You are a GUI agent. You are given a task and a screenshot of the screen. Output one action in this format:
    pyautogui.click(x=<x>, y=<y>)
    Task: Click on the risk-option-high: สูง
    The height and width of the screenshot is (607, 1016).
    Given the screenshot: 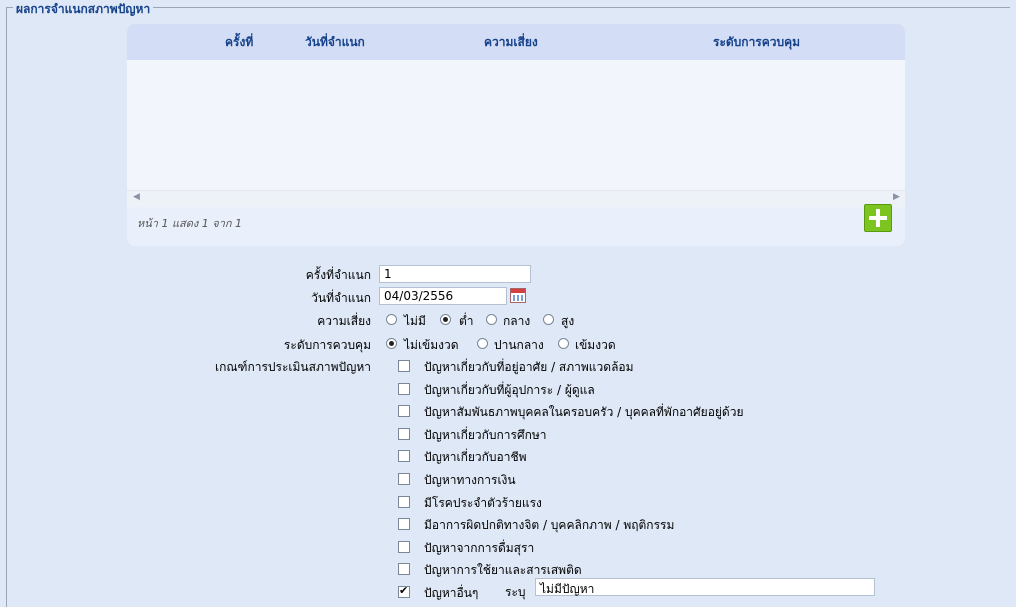 What is the action you would take?
    pyautogui.click(x=568, y=321)
    